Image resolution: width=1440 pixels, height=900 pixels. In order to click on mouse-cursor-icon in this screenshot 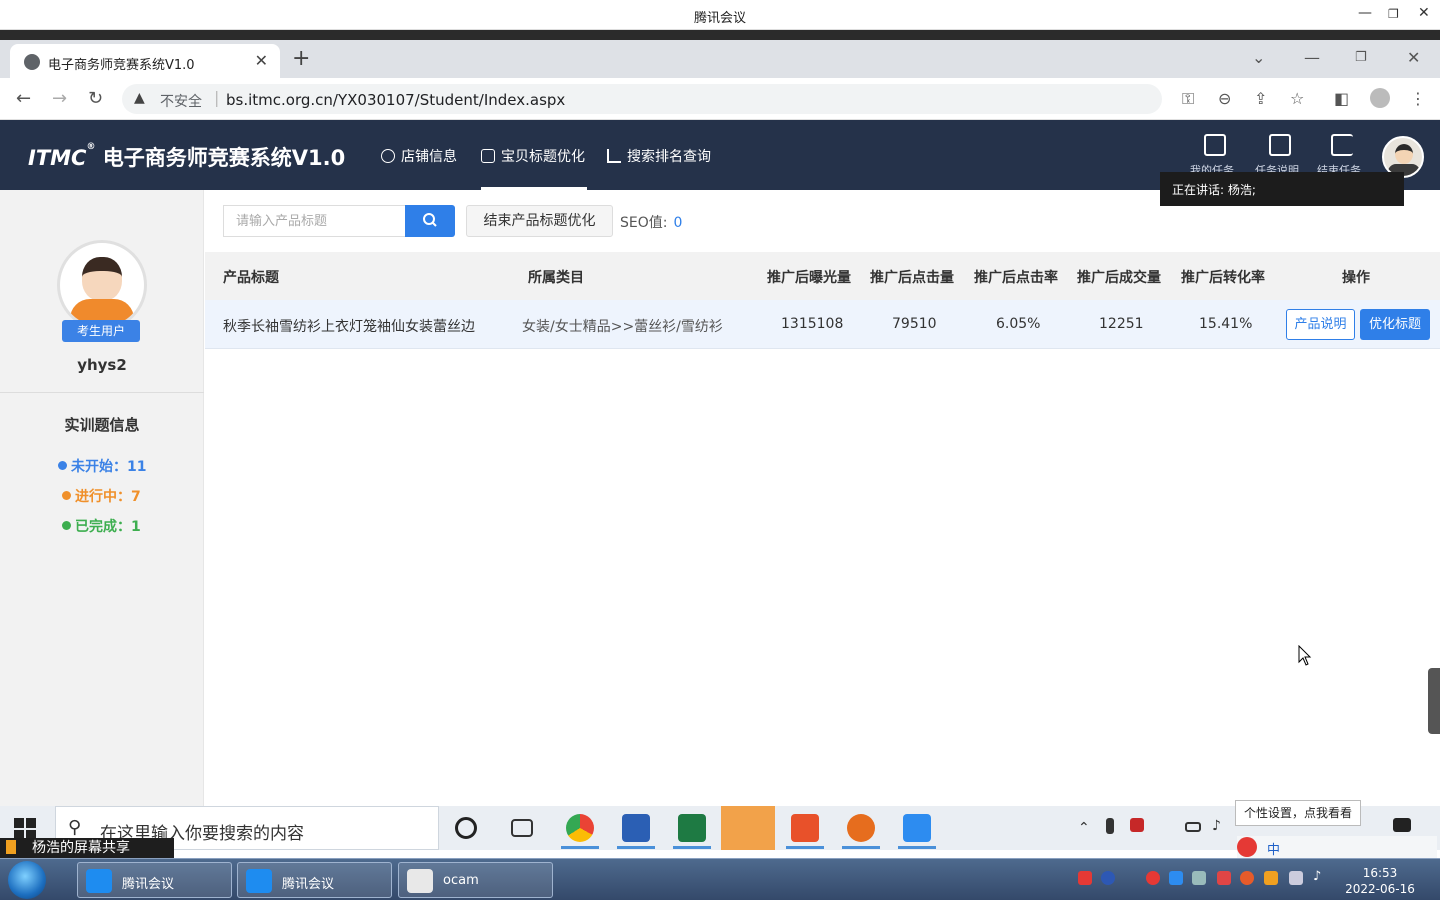, I will do `click(1305, 655)`.